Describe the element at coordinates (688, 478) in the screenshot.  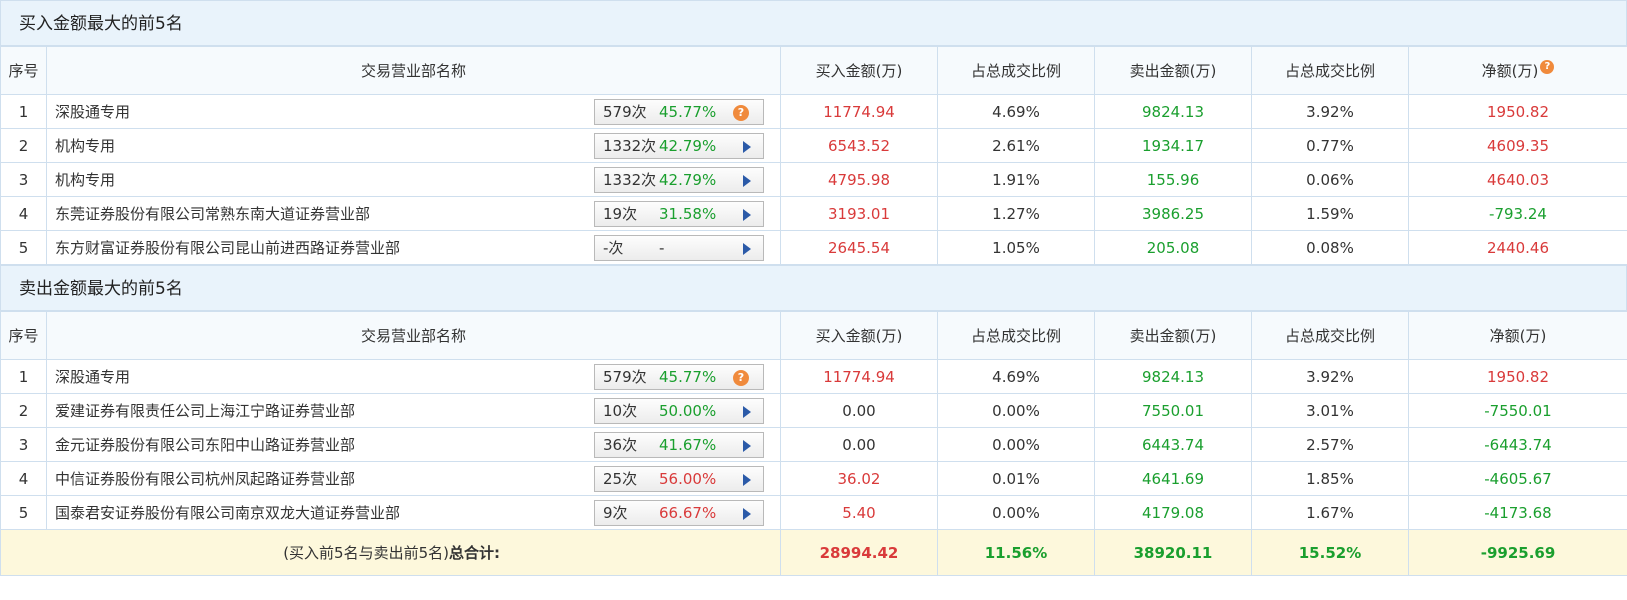
I see `win-rate: 56.00%` at that location.